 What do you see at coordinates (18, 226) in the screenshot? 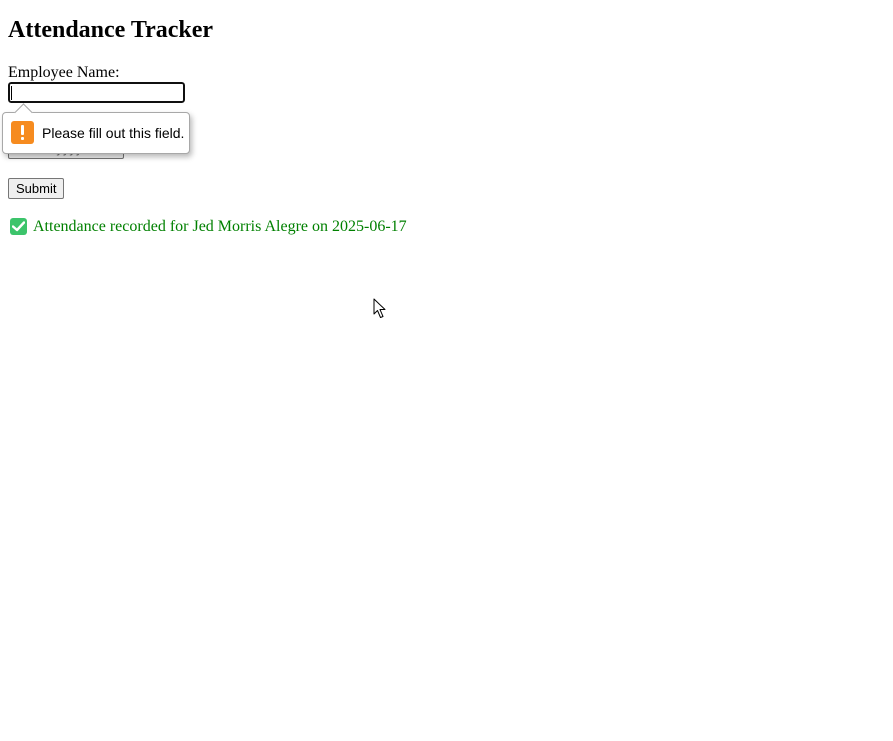
I see `check-mark-icon` at bounding box center [18, 226].